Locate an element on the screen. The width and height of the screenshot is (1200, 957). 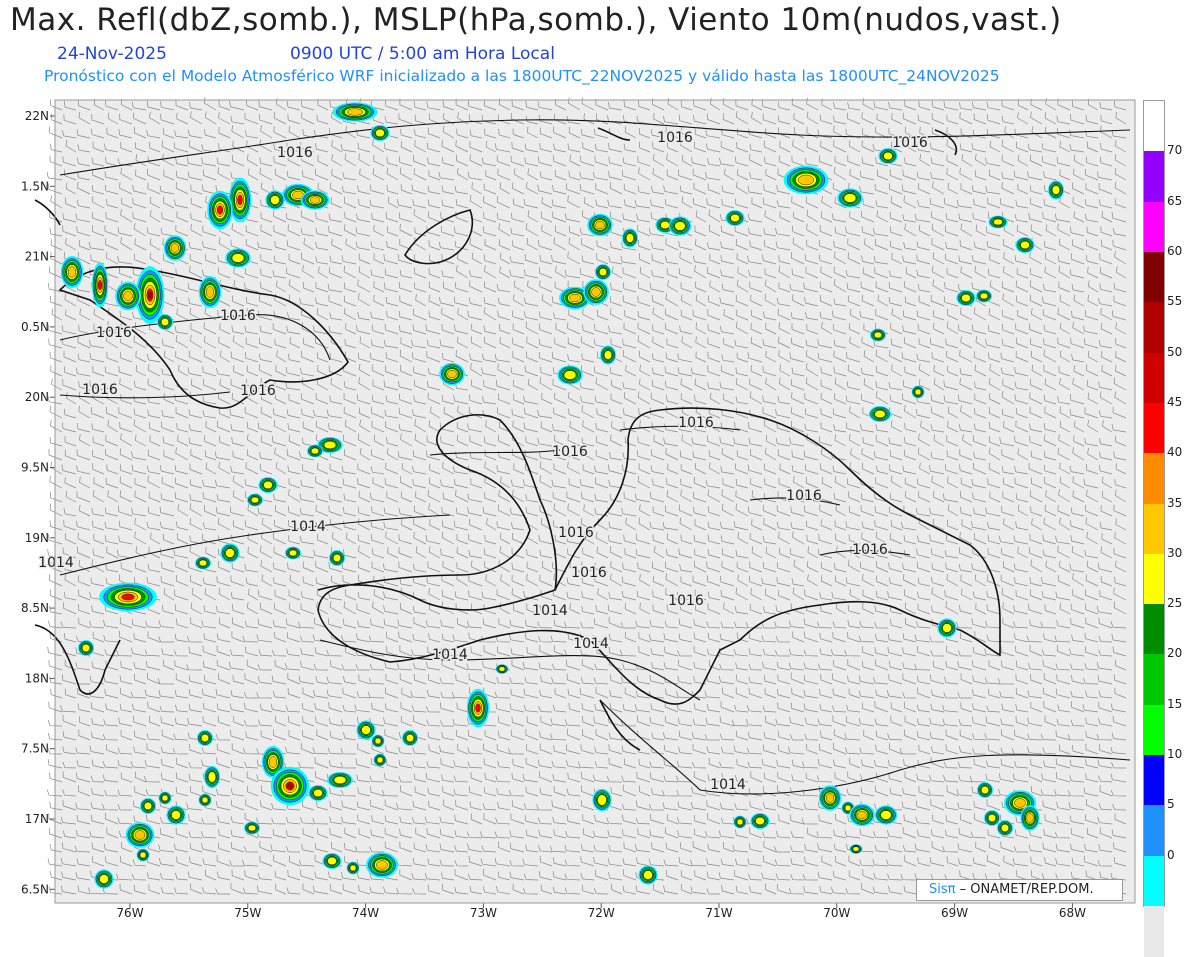
lon-label: 71W is located at coordinates (718, 913).